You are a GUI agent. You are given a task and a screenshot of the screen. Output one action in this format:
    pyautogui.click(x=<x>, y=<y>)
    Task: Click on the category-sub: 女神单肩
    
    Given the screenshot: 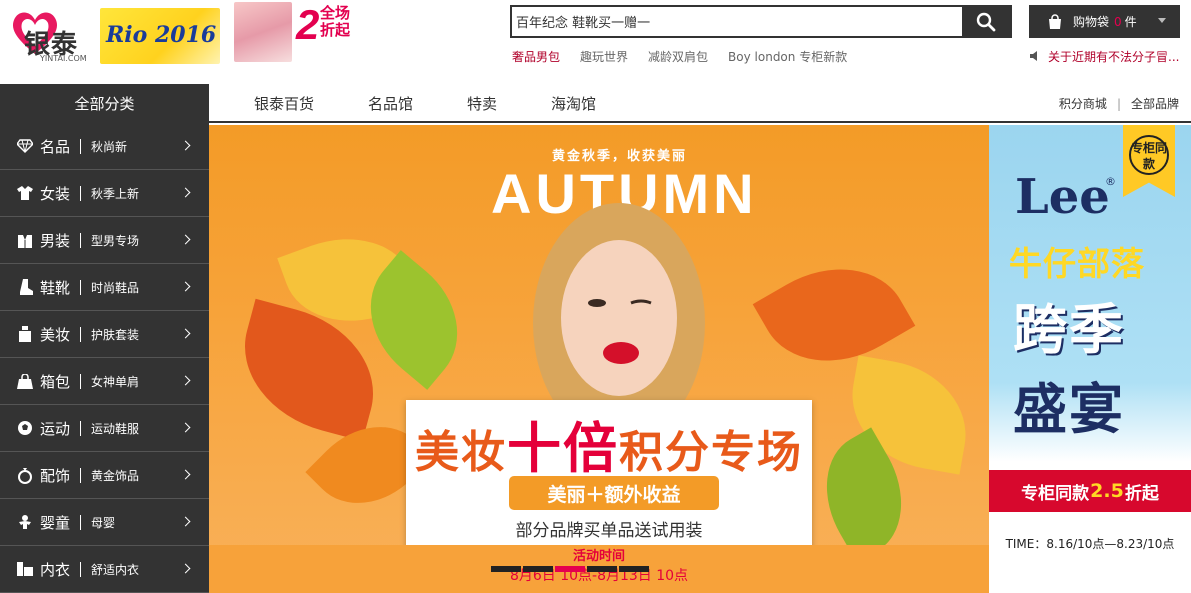 What is the action you would take?
    pyautogui.click(x=115, y=381)
    